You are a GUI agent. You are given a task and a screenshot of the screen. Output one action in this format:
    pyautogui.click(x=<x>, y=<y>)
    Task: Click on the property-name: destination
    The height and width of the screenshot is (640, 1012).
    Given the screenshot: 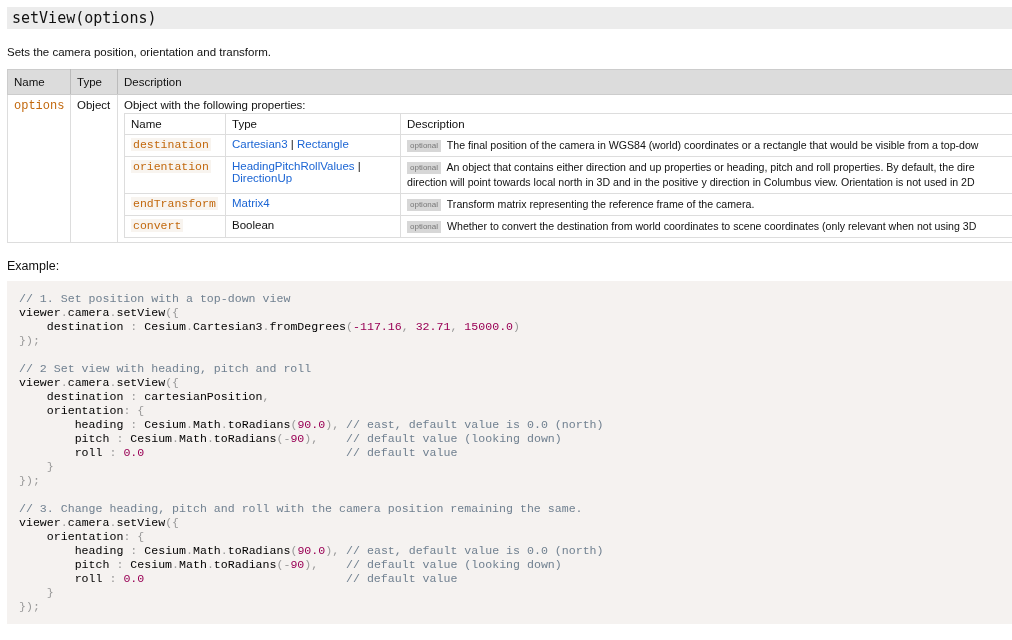 What is the action you would take?
    pyautogui.click(x=171, y=144)
    